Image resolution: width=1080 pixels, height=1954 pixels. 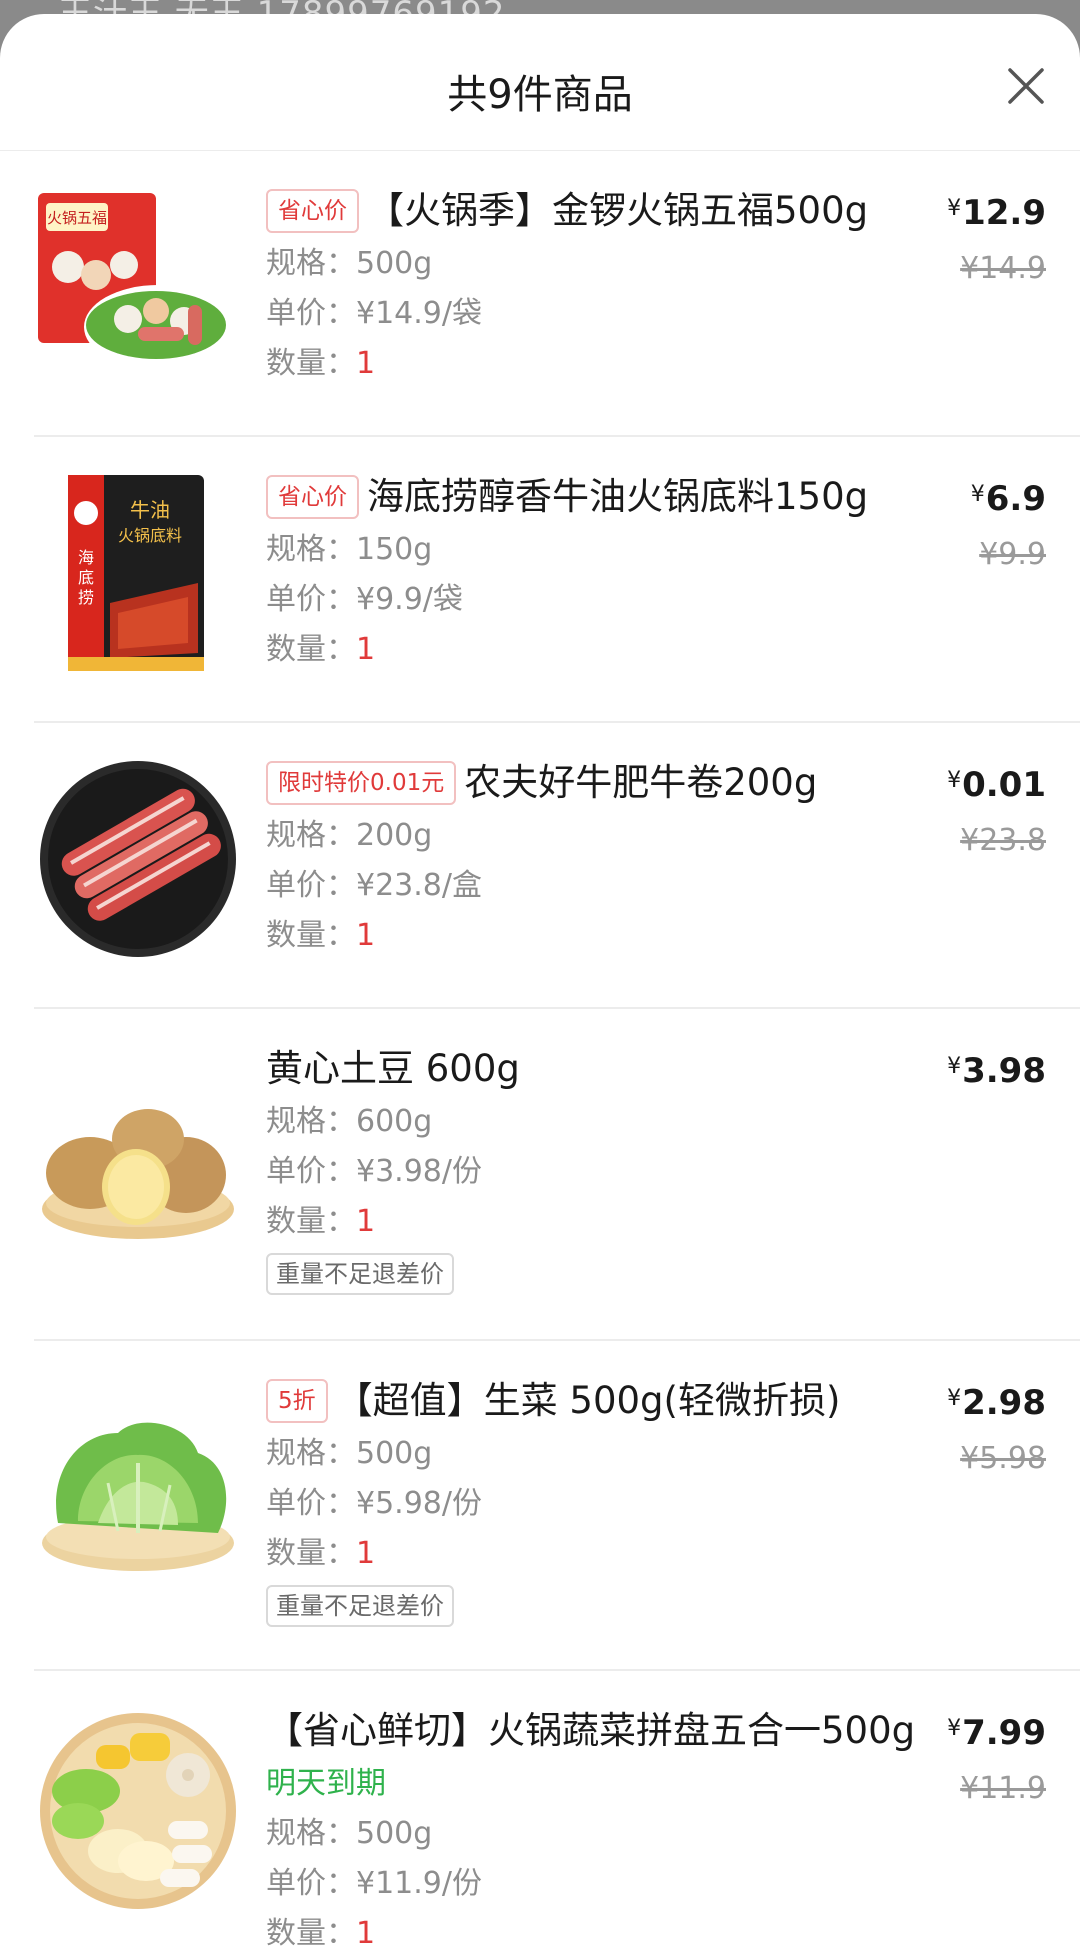 What do you see at coordinates (394, 835) in the screenshot?
I see `product-spec: 200g` at bounding box center [394, 835].